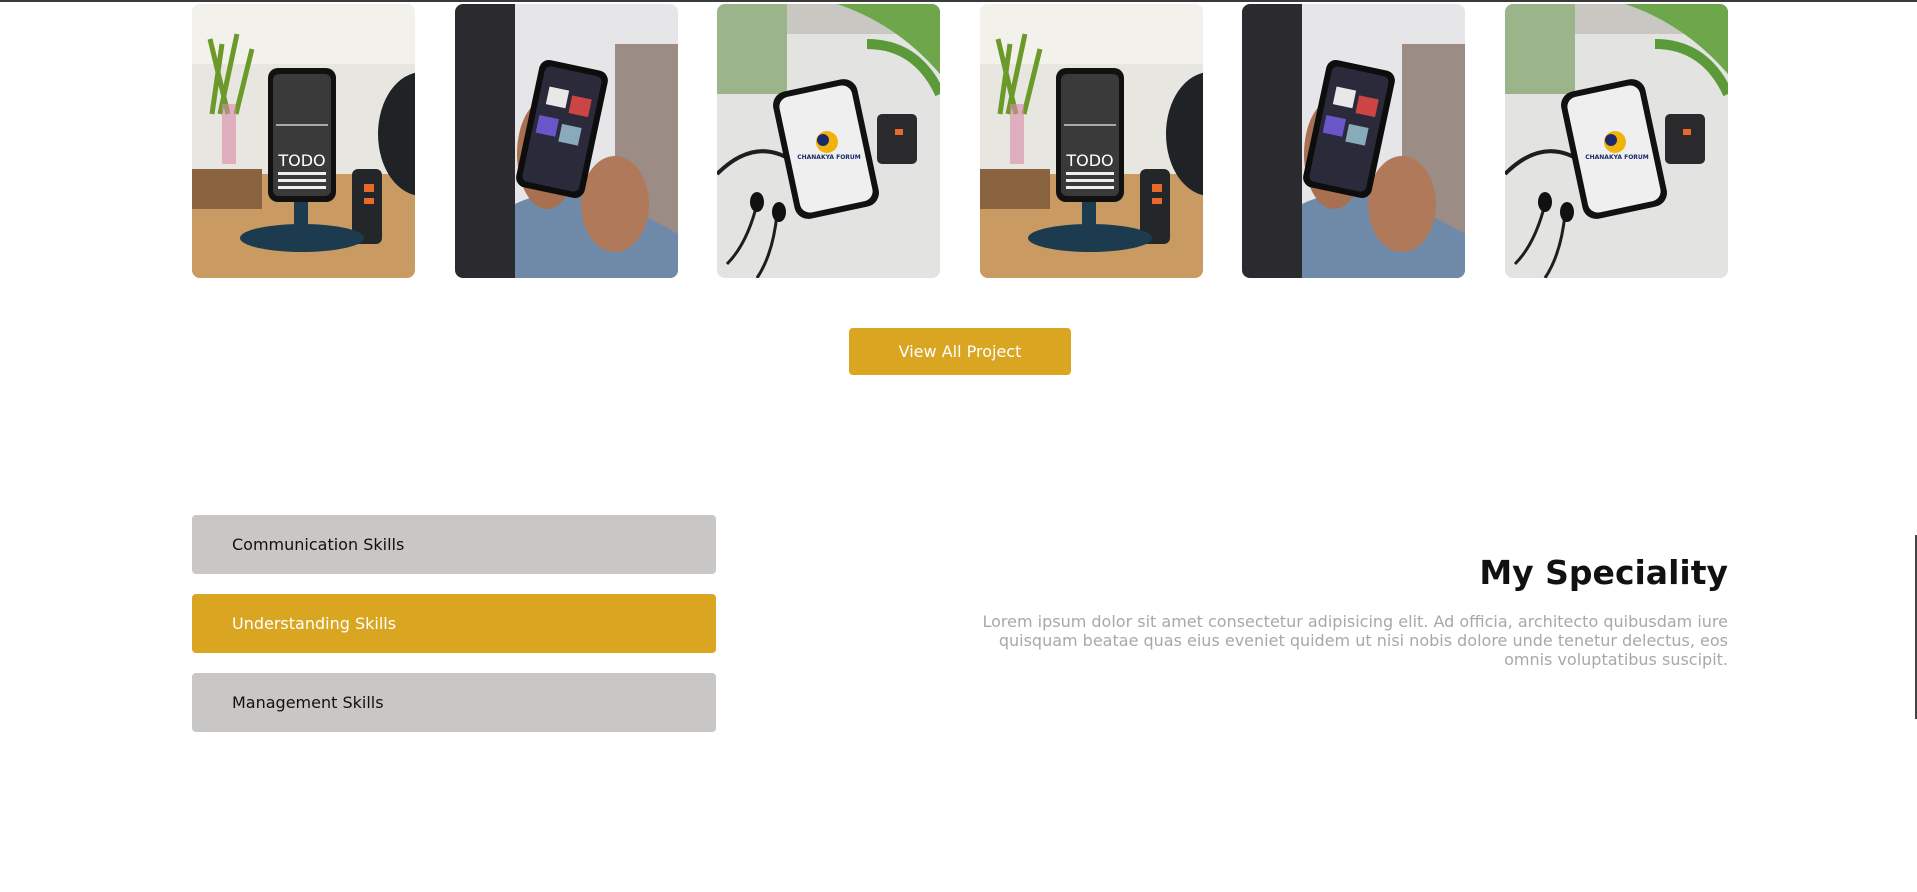 Image resolution: width=1917 pixels, height=892 pixels. I want to click on view-all-project-button: View All Project, so click(960, 351).